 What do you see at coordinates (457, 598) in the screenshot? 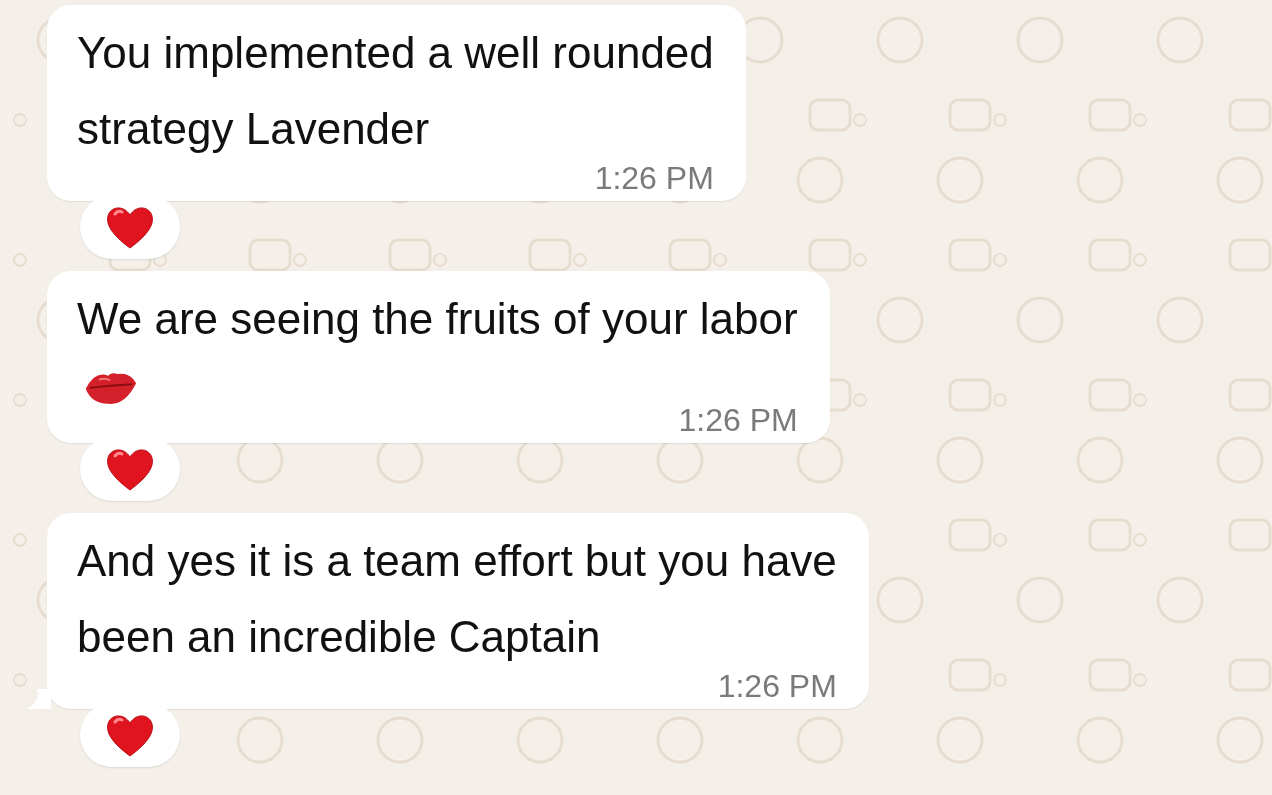
I see `message-text: And yes it is a team effort but you have been an incredible Captain` at bounding box center [457, 598].